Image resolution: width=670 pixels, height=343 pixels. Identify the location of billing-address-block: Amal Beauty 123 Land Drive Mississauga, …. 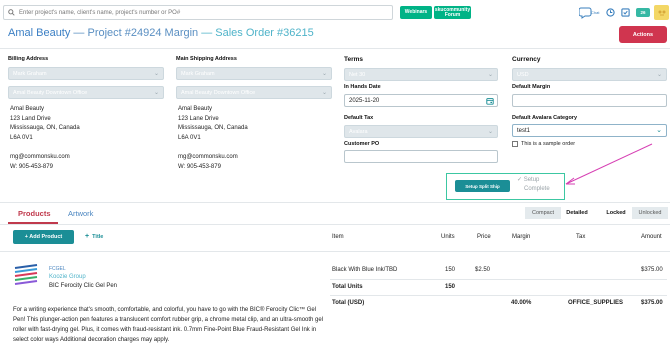
(45, 124).